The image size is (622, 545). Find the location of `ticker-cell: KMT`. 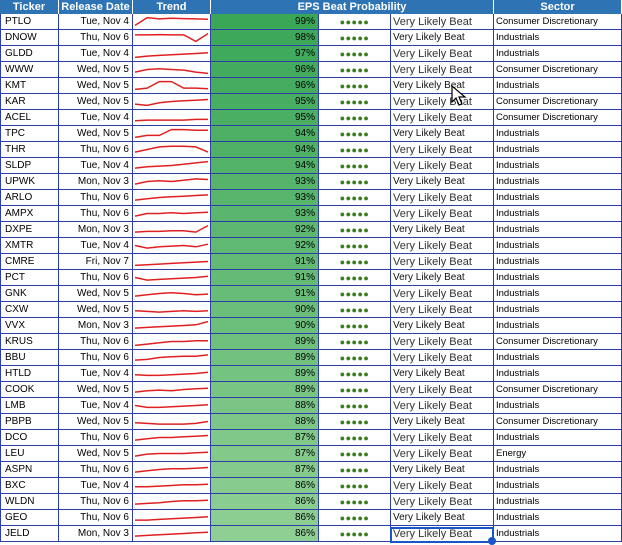

ticker-cell: KMT is located at coordinates (29, 86).